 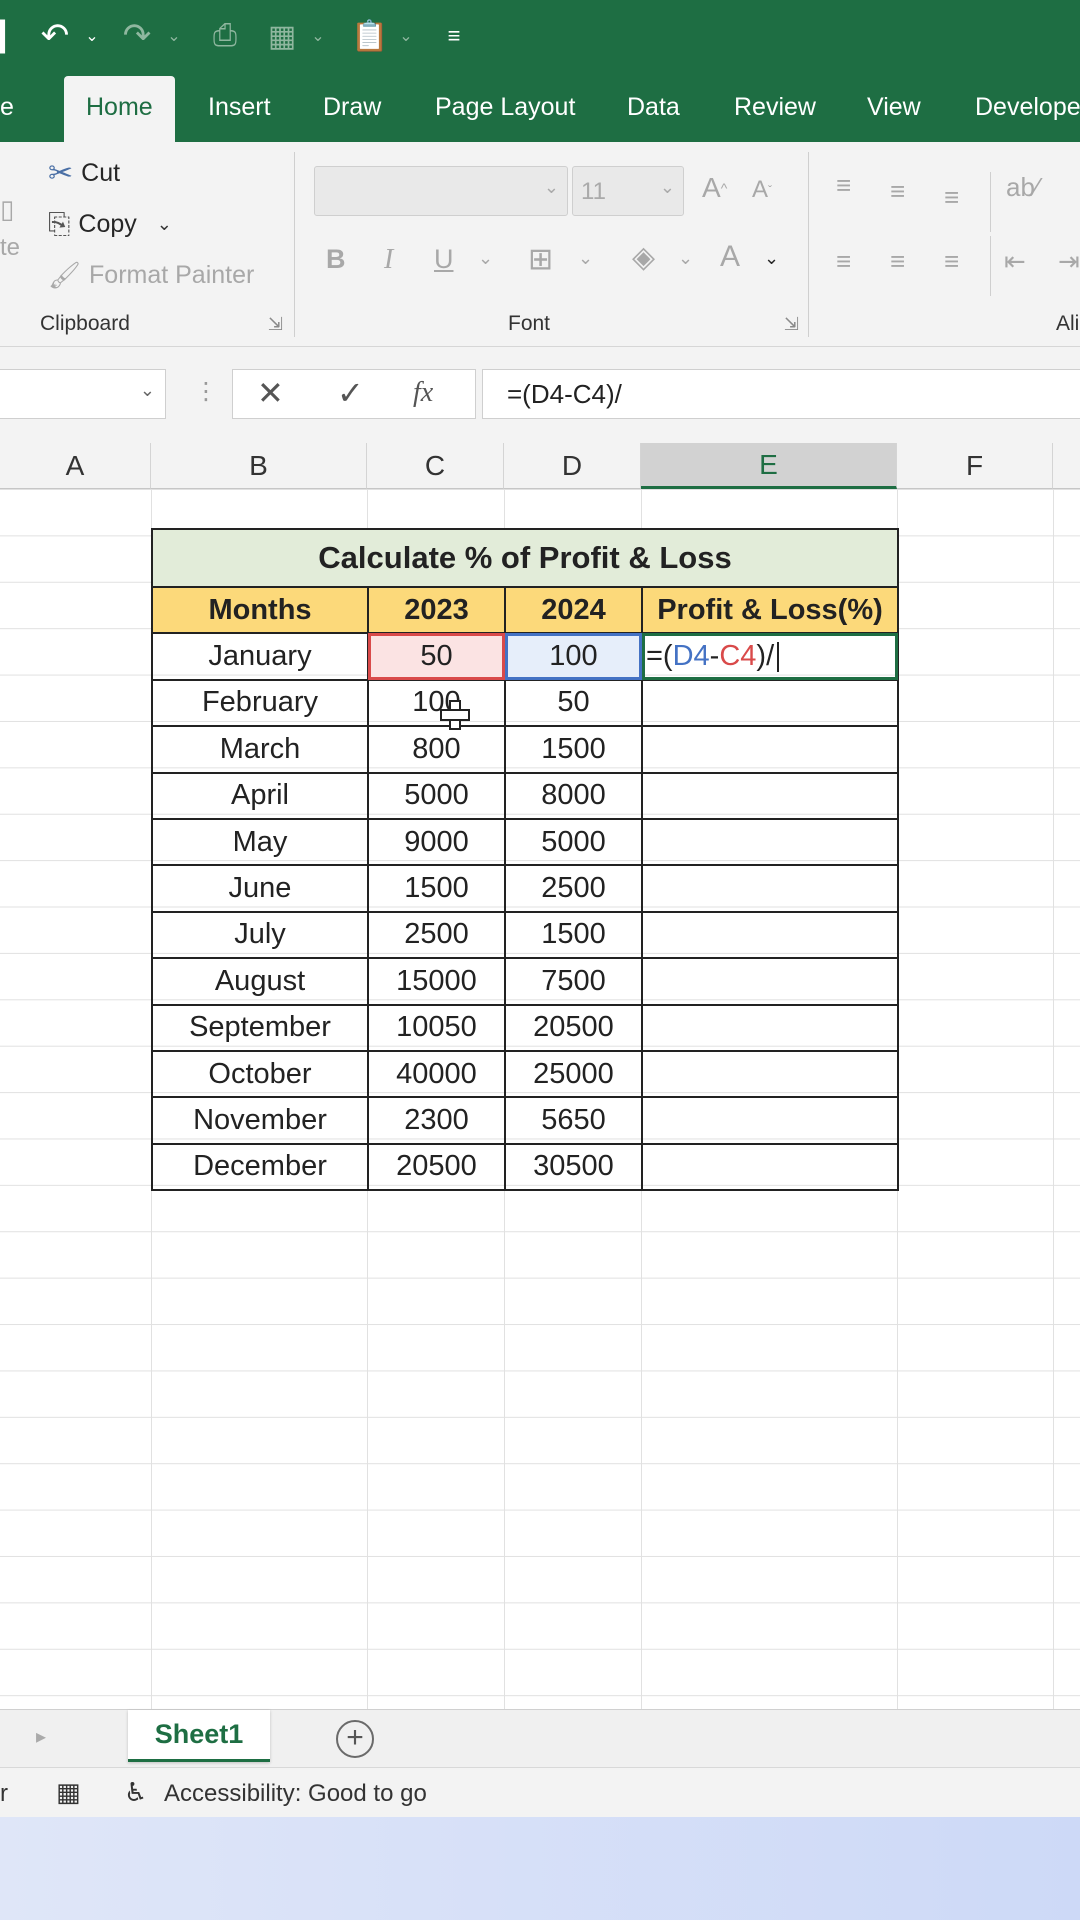 I want to click on header-2023: 2023, so click(x=436, y=610).